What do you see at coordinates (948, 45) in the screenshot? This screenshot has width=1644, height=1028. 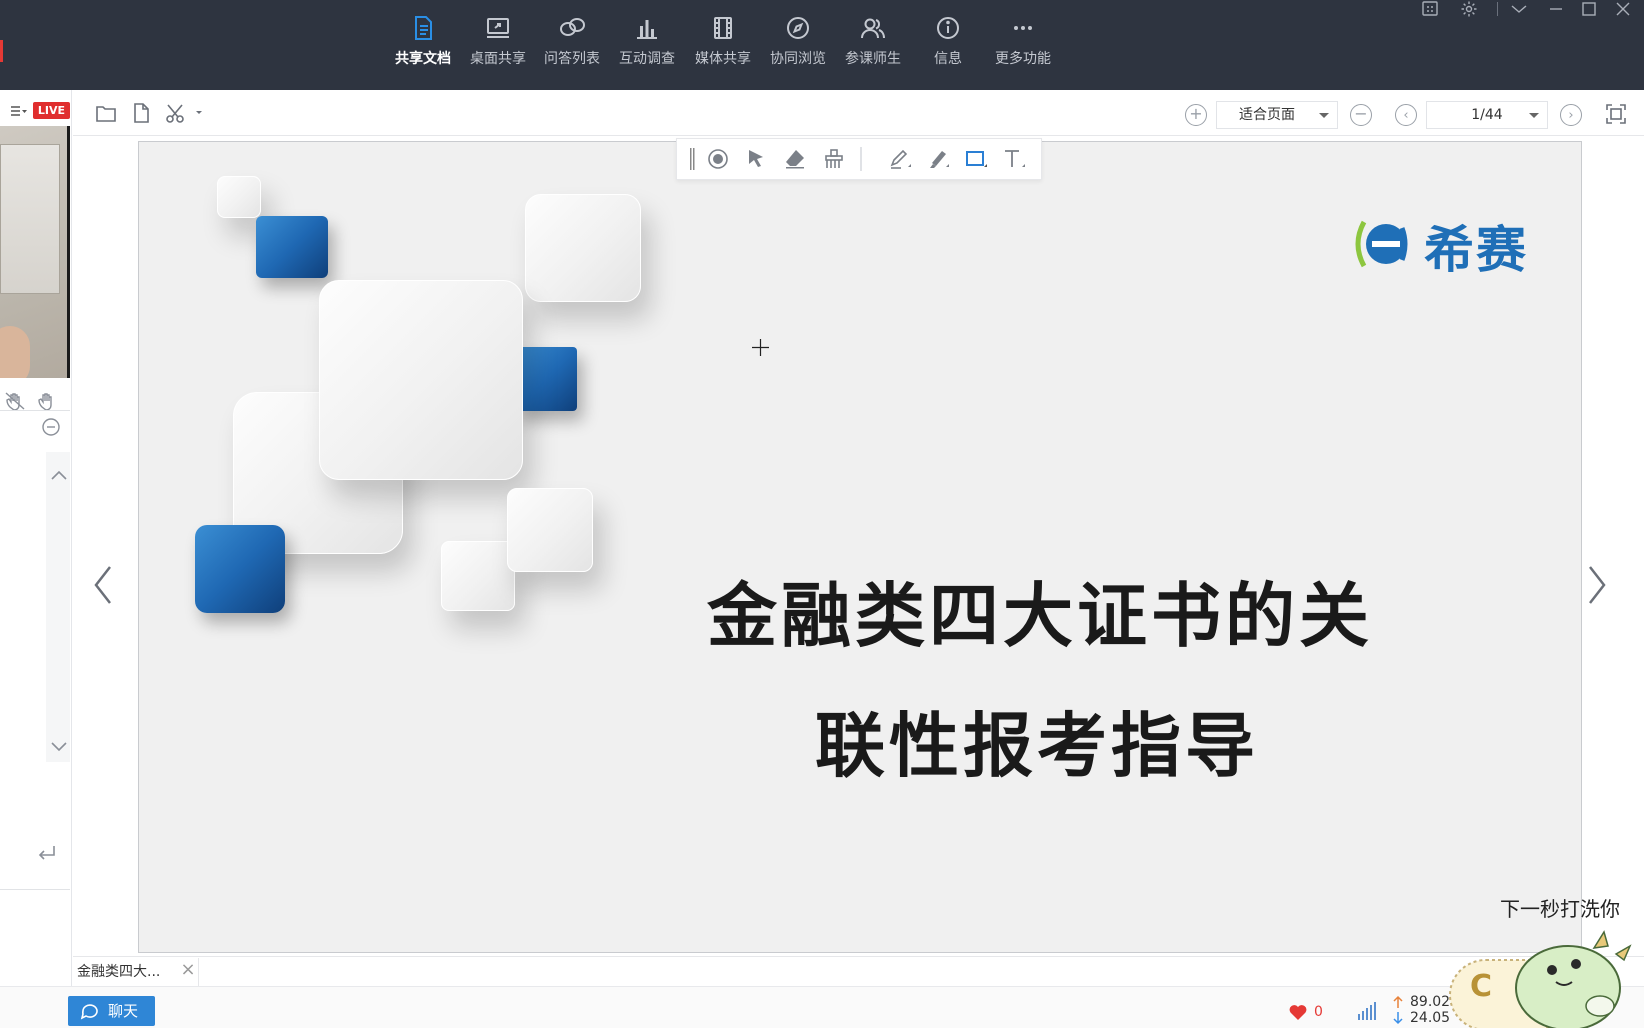 I see `tool-info: 信息` at bounding box center [948, 45].